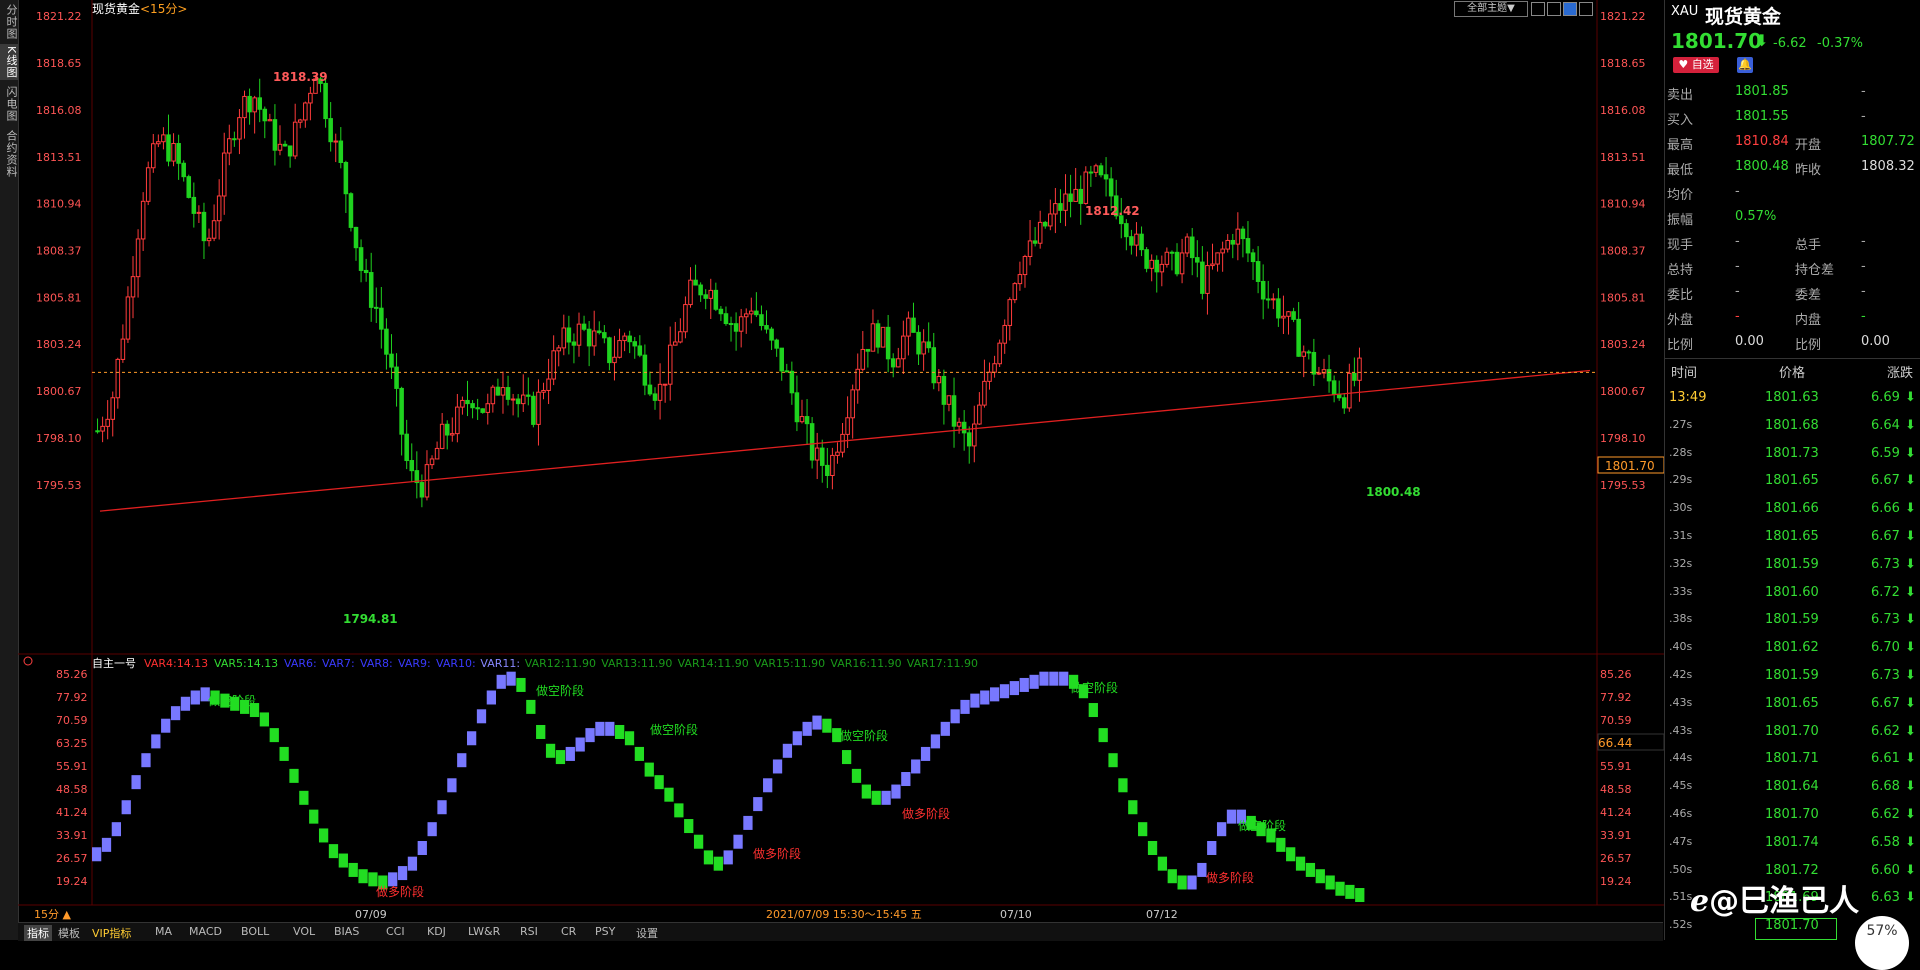  What do you see at coordinates (246, 663) in the screenshot?
I see `indicator-var: VAR5:14.13` at bounding box center [246, 663].